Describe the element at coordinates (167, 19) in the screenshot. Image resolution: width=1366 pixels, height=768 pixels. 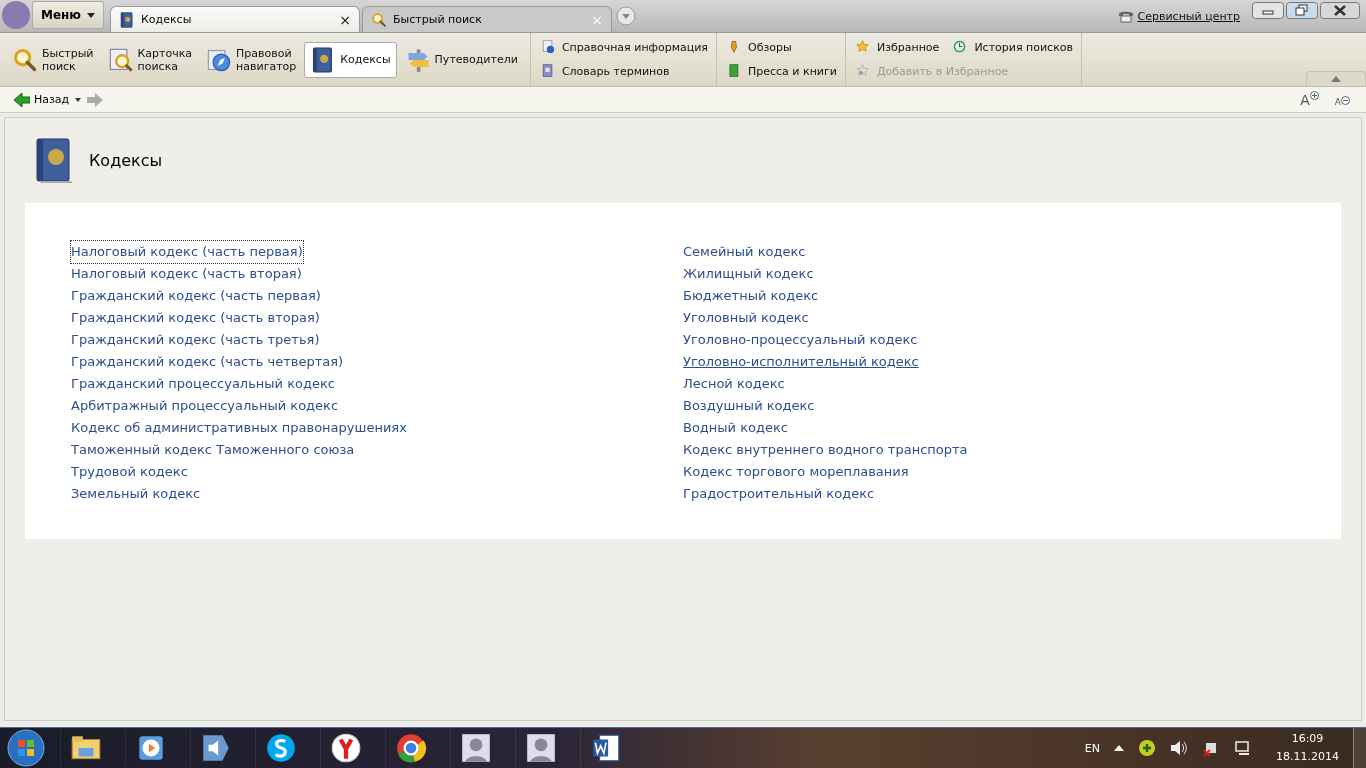
I see `tab-label: Кодексы` at that location.